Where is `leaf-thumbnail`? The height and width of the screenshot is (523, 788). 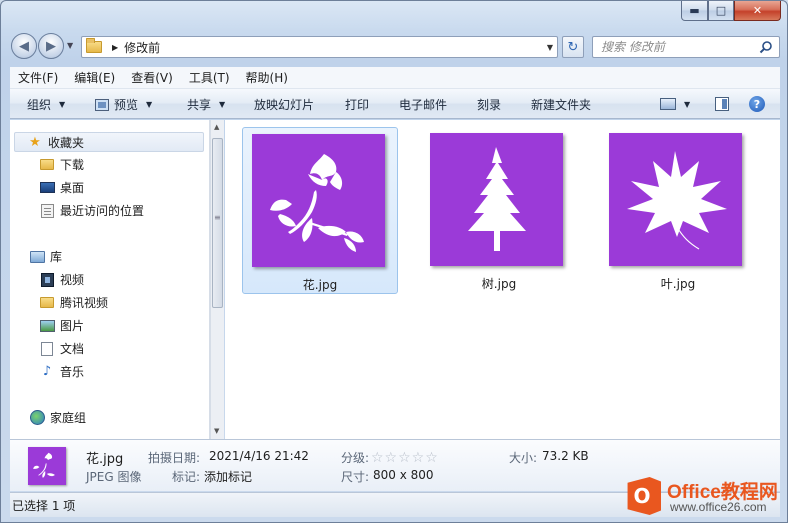 leaf-thumbnail is located at coordinates (675, 199).